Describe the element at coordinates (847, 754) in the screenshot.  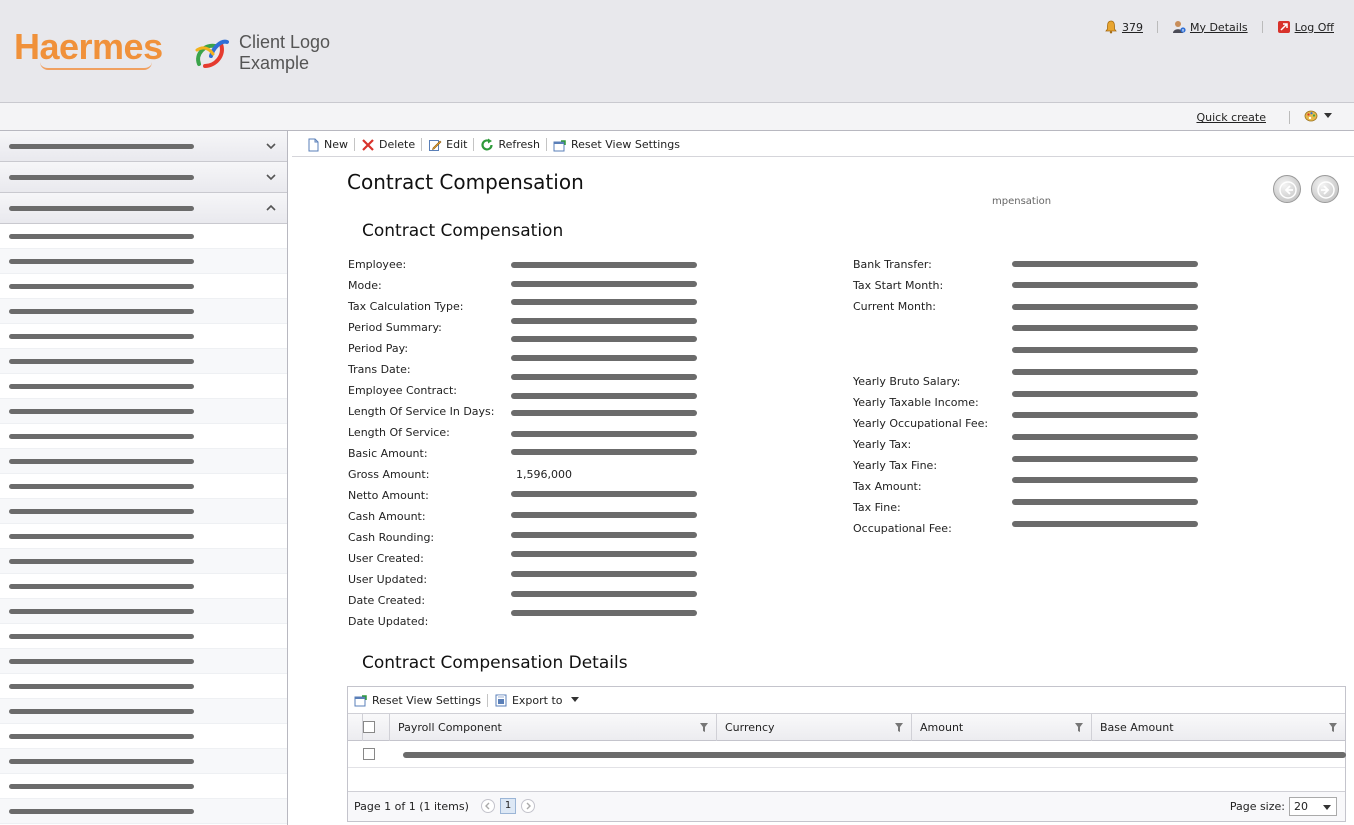
I see `table-row` at that location.